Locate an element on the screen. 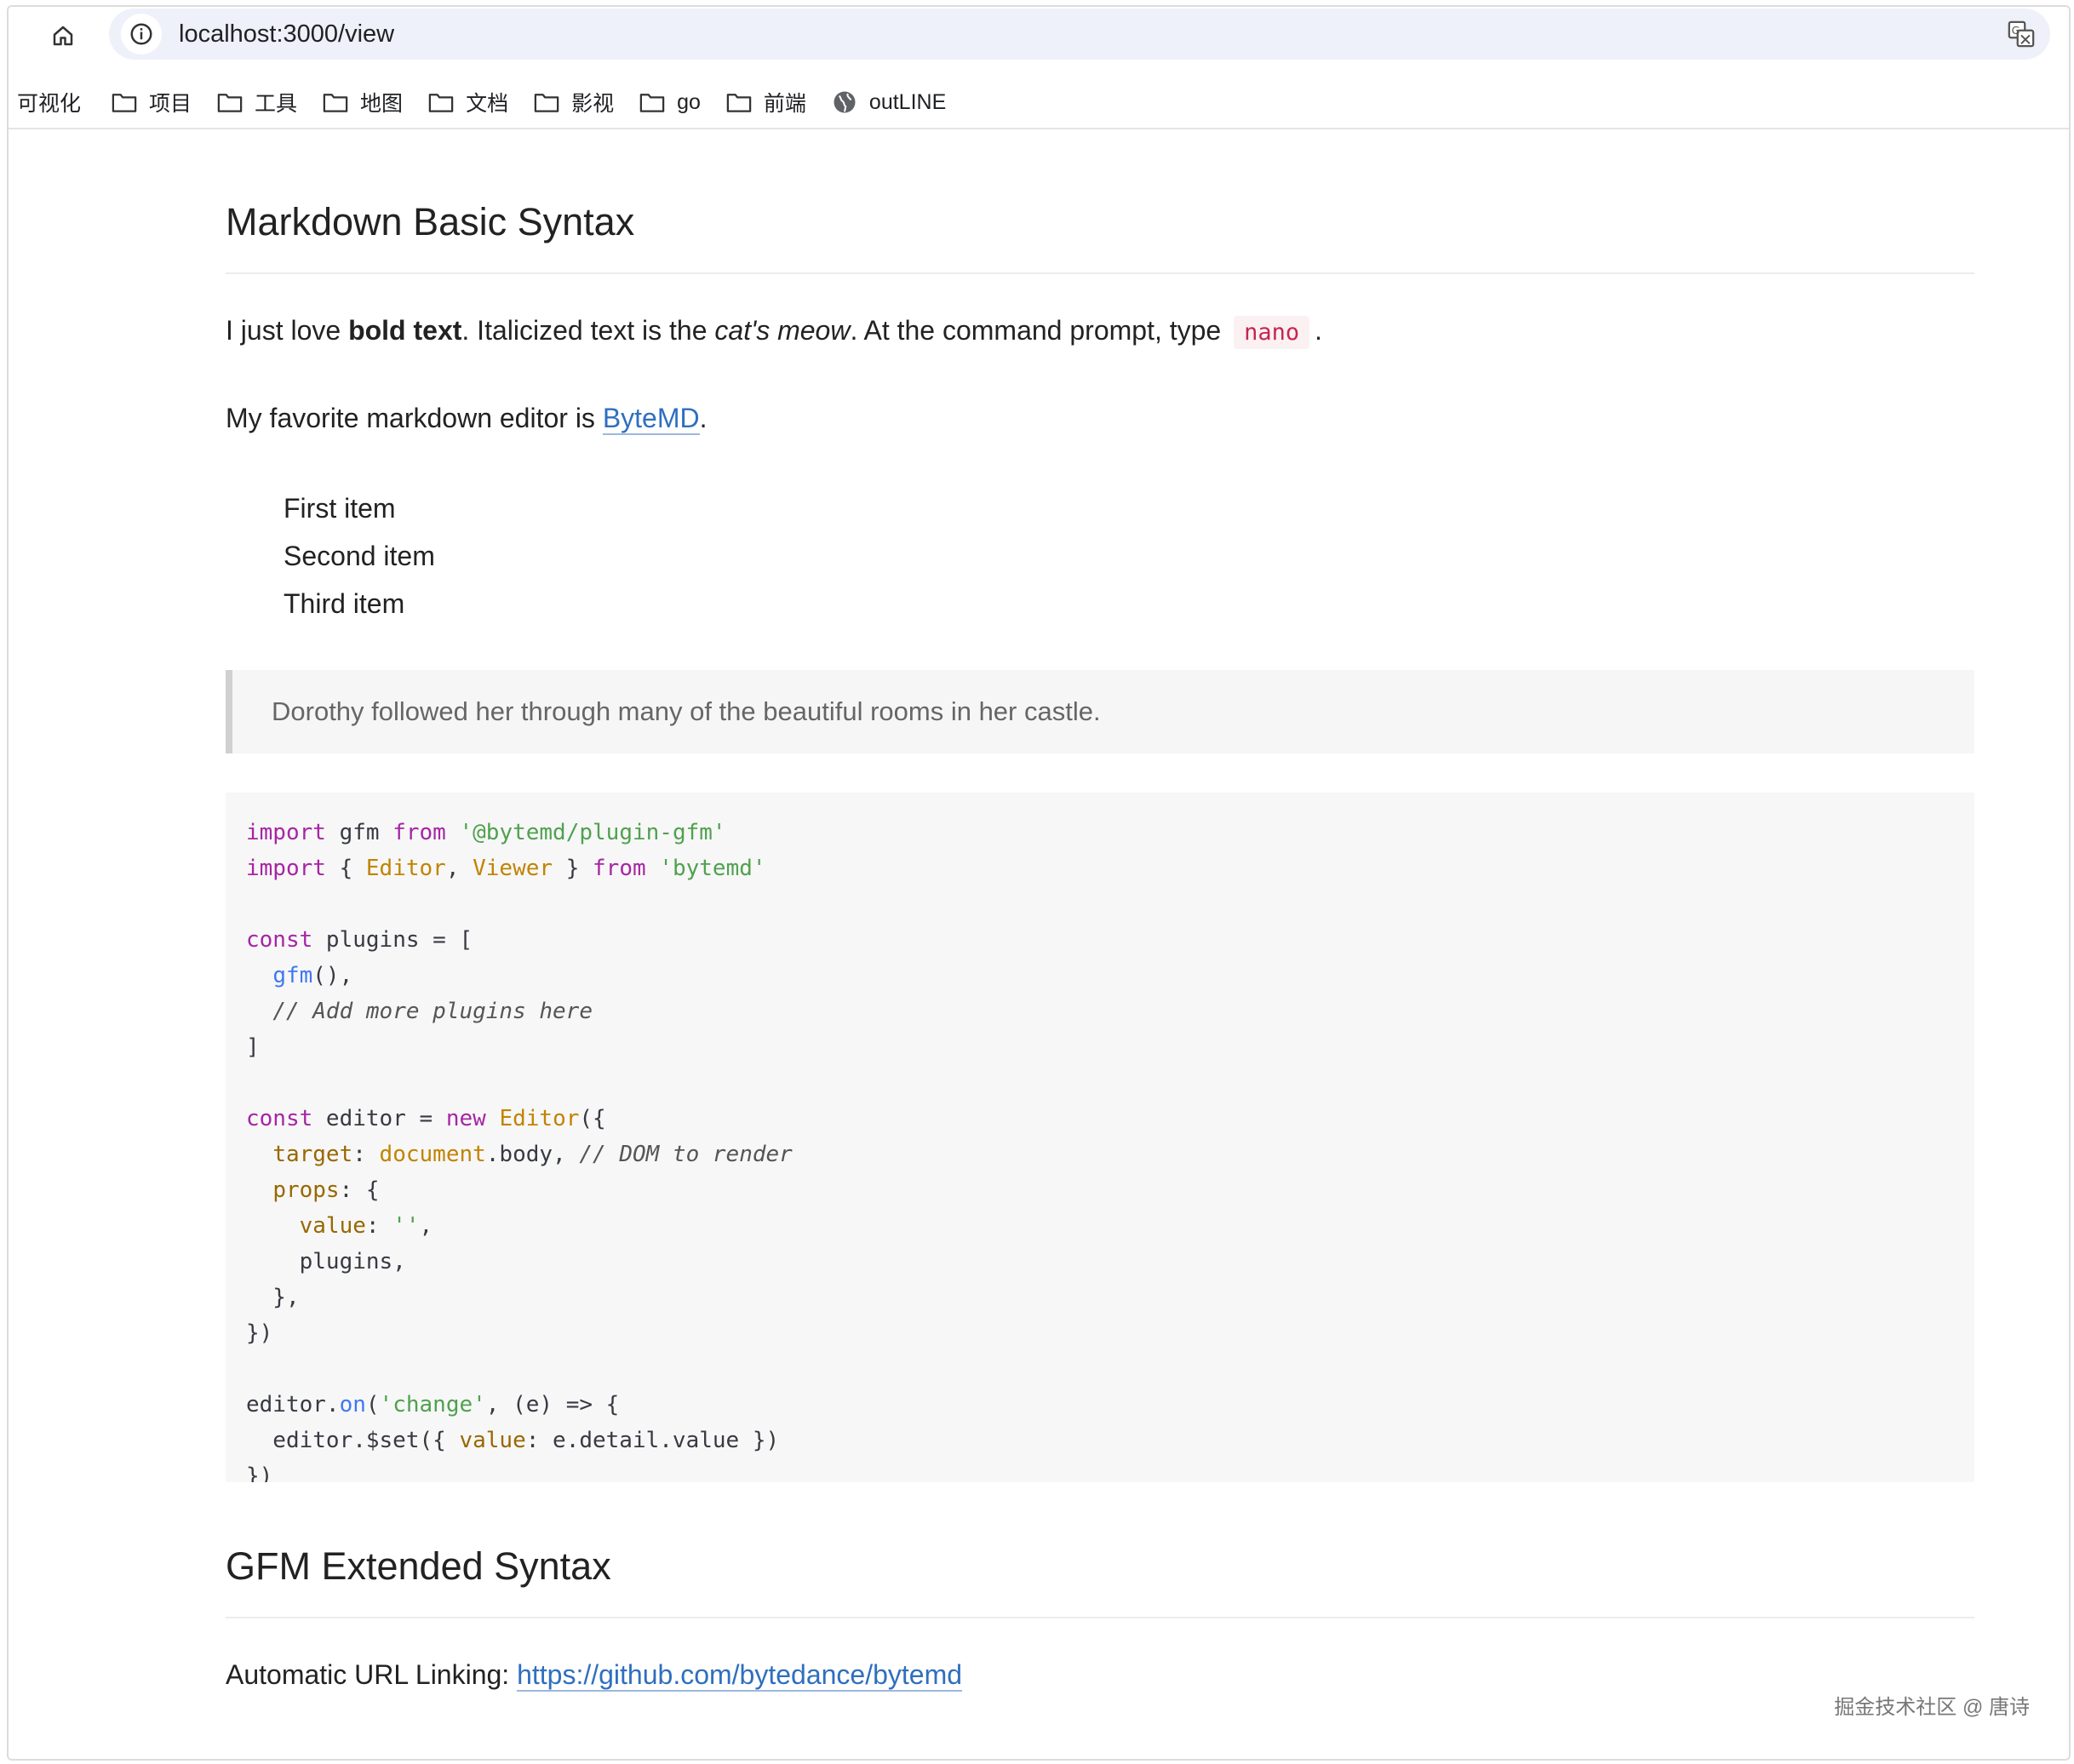  address-bar-row: localhost:3000/view G is located at coordinates (1039, 34).